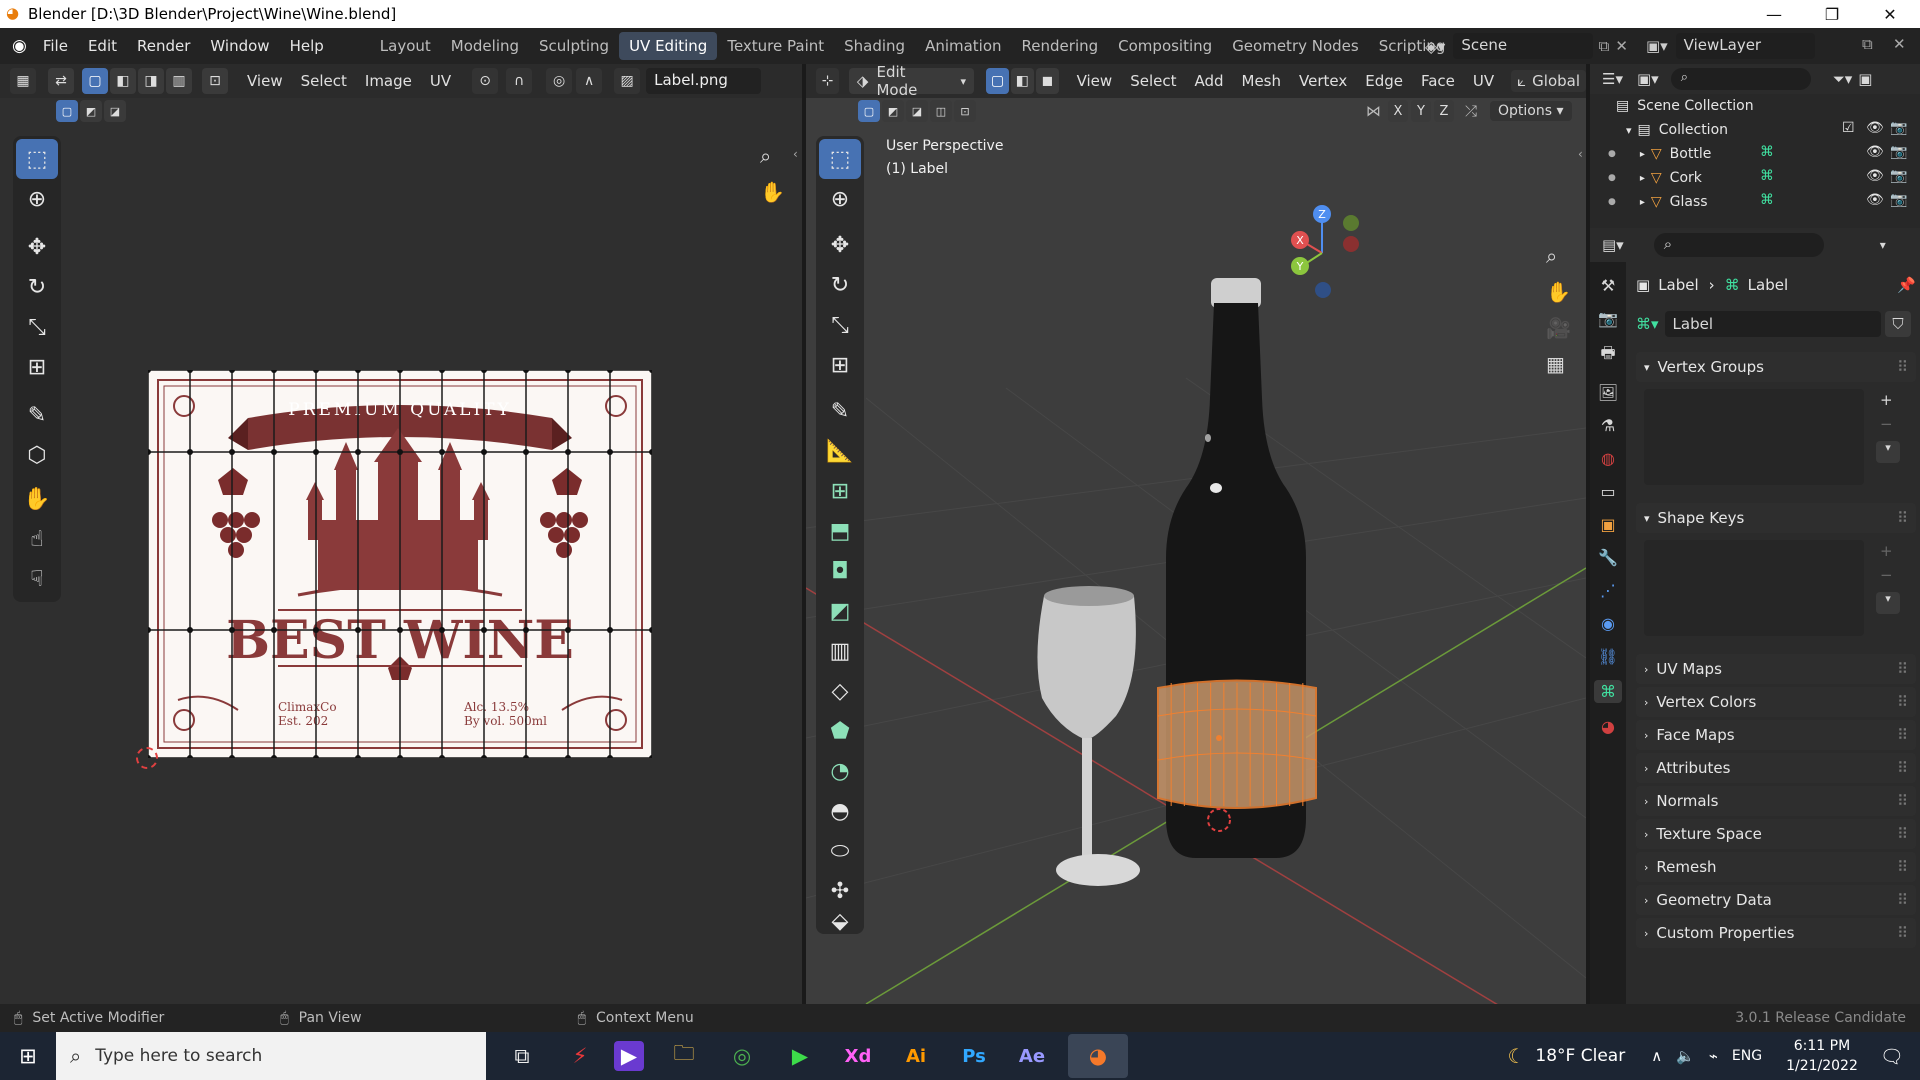 Image resolution: width=1920 pixels, height=1080 pixels. Describe the element at coordinates (840, 411) in the screenshot. I see `vp-annotate-tool-icon: ✎` at that location.